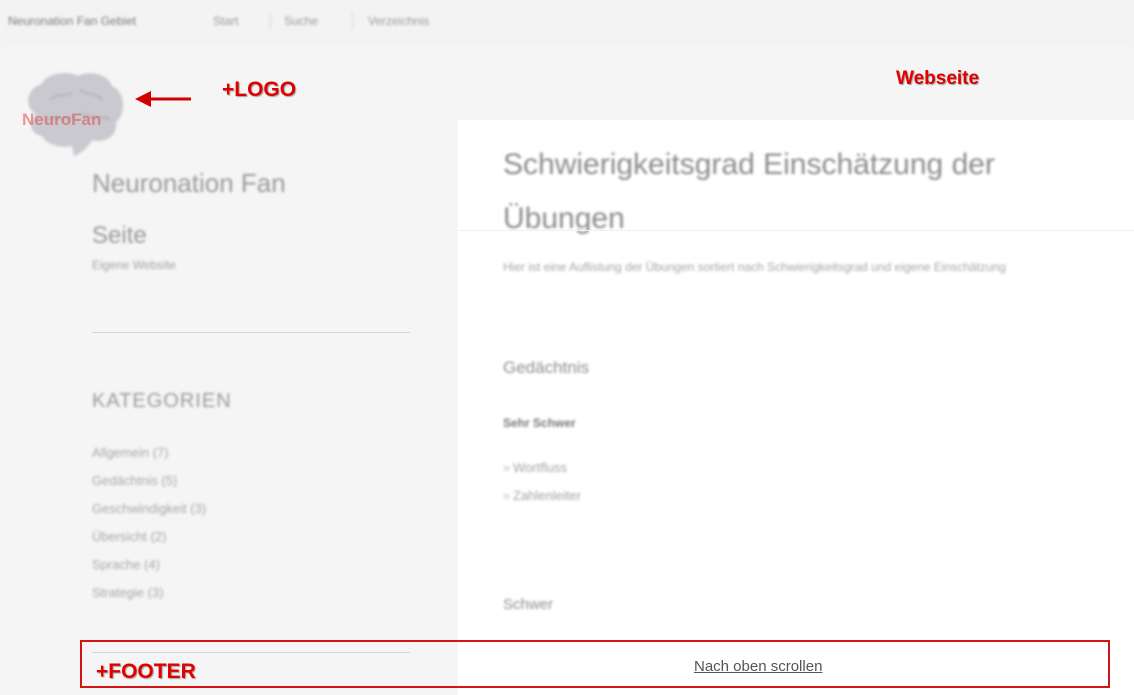 This screenshot has height=695, width=1134. I want to click on list-item: » Wortfluss, so click(542, 474).